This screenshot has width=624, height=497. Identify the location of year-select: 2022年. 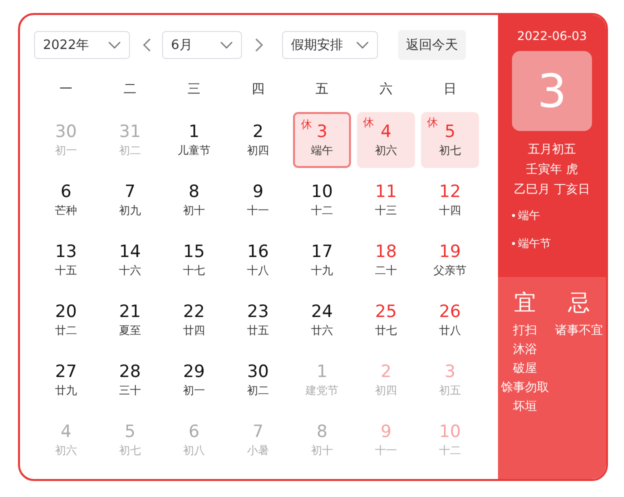
(82, 45).